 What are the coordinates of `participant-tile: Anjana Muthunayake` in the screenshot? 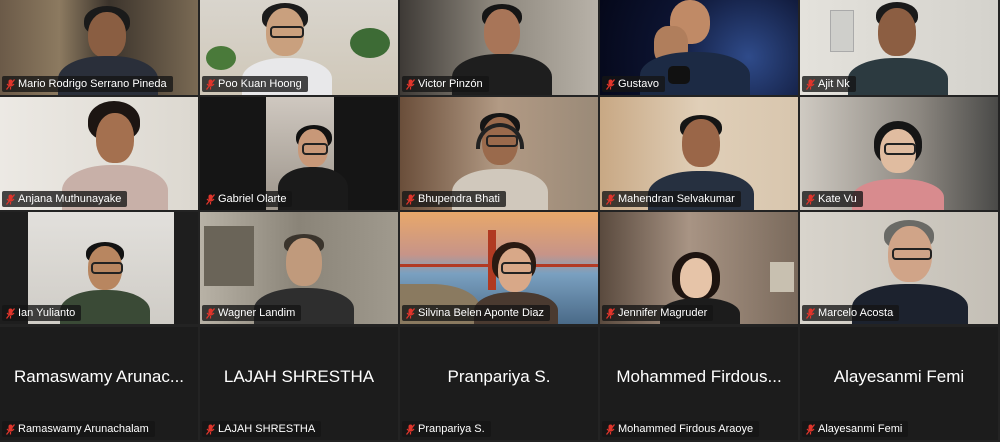 It's located at (99, 153).